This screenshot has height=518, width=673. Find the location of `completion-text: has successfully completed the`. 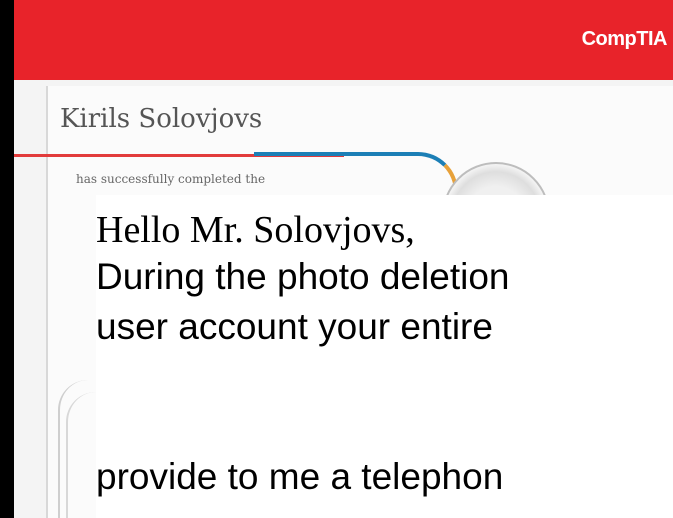

completion-text: has successfully completed the is located at coordinates (171, 179).